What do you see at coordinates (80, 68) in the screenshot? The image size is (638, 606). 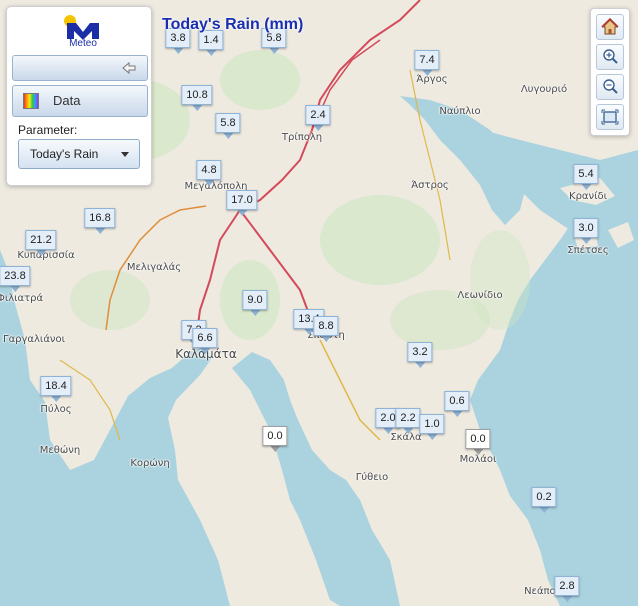 I see `collapse-panel-button` at bounding box center [80, 68].